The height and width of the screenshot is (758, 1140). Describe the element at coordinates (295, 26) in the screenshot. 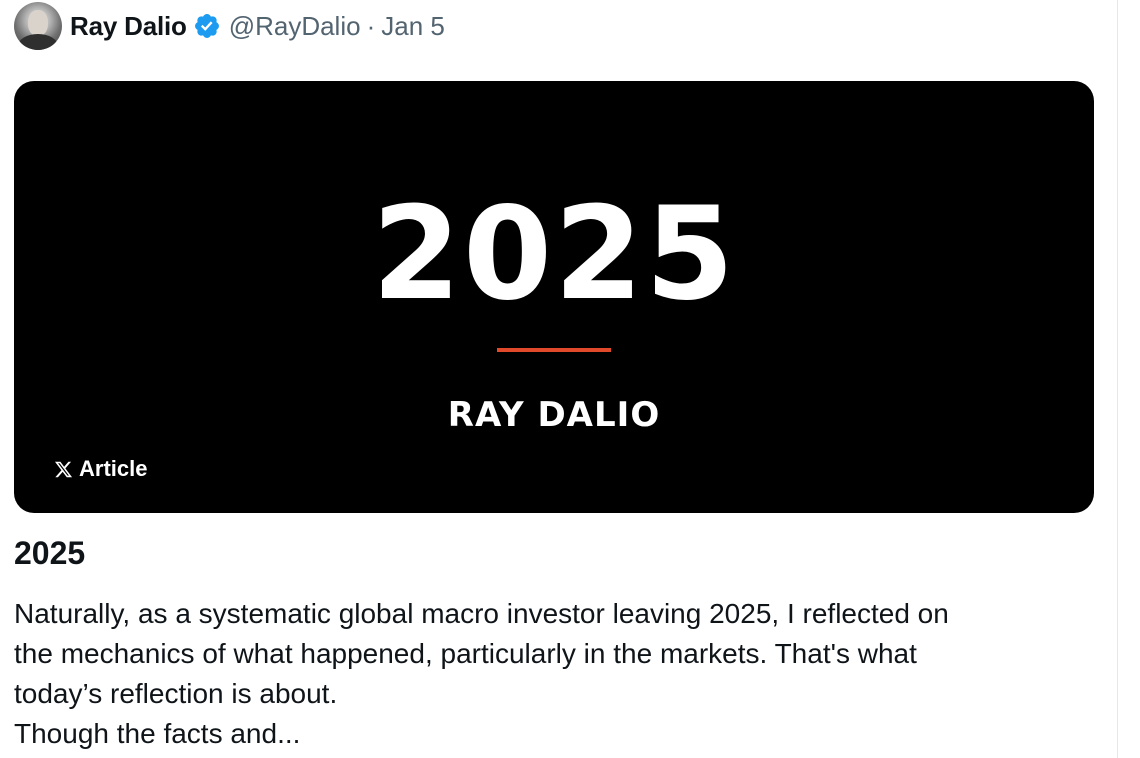

I see `user-handle: @RayDalio` at that location.